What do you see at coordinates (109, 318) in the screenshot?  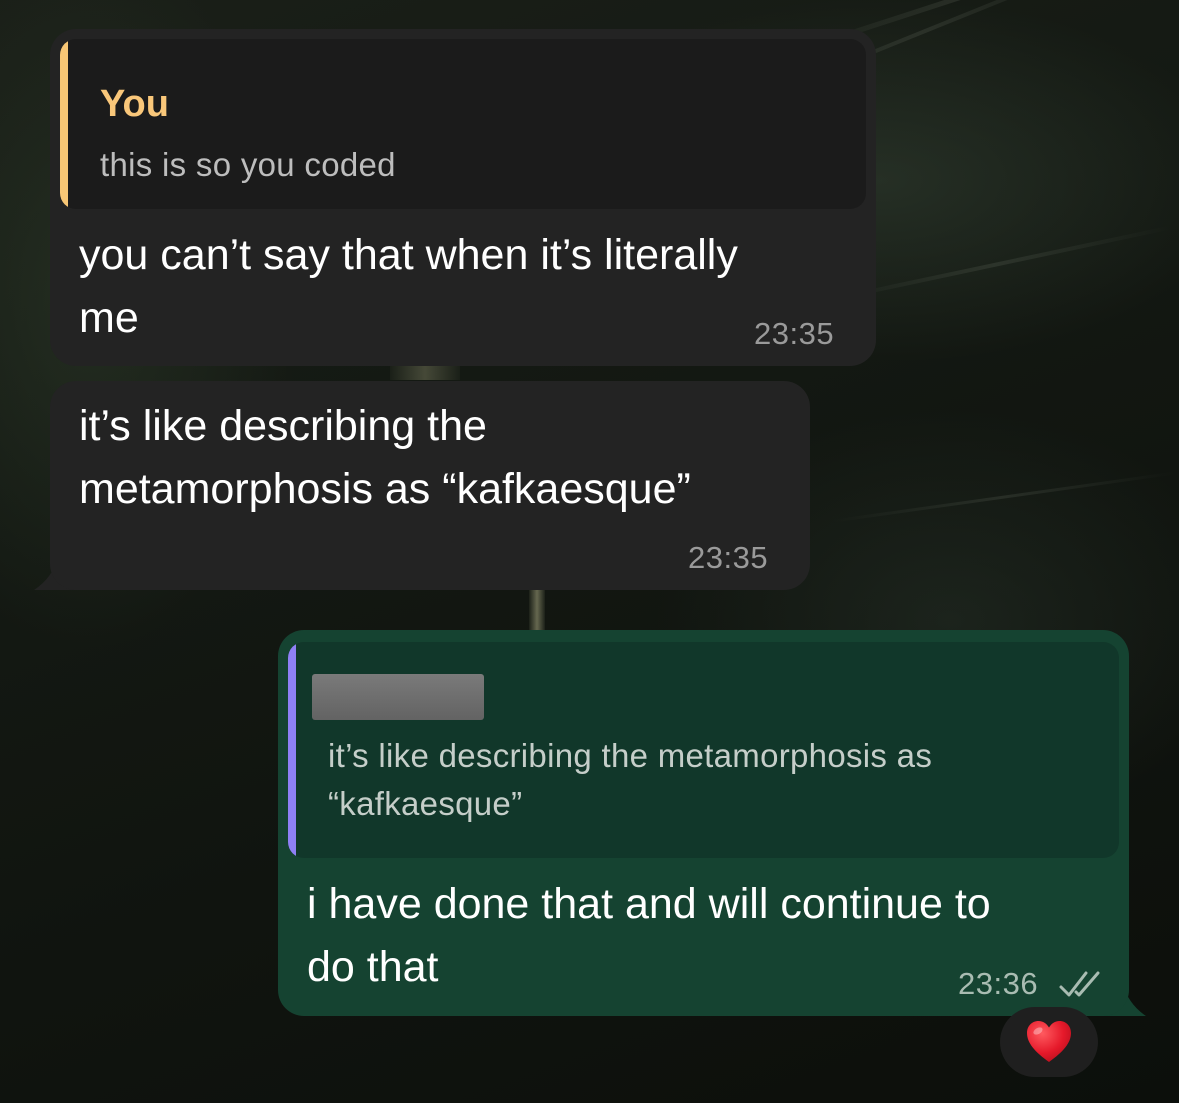 I see `message-text-line: me` at bounding box center [109, 318].